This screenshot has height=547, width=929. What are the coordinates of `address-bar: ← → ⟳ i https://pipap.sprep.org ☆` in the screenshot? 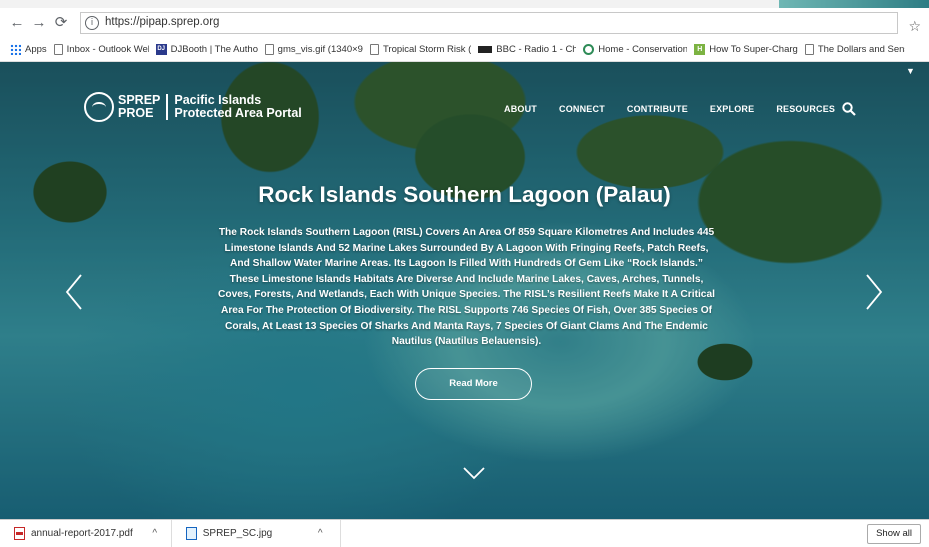 It's located at (464, 23).